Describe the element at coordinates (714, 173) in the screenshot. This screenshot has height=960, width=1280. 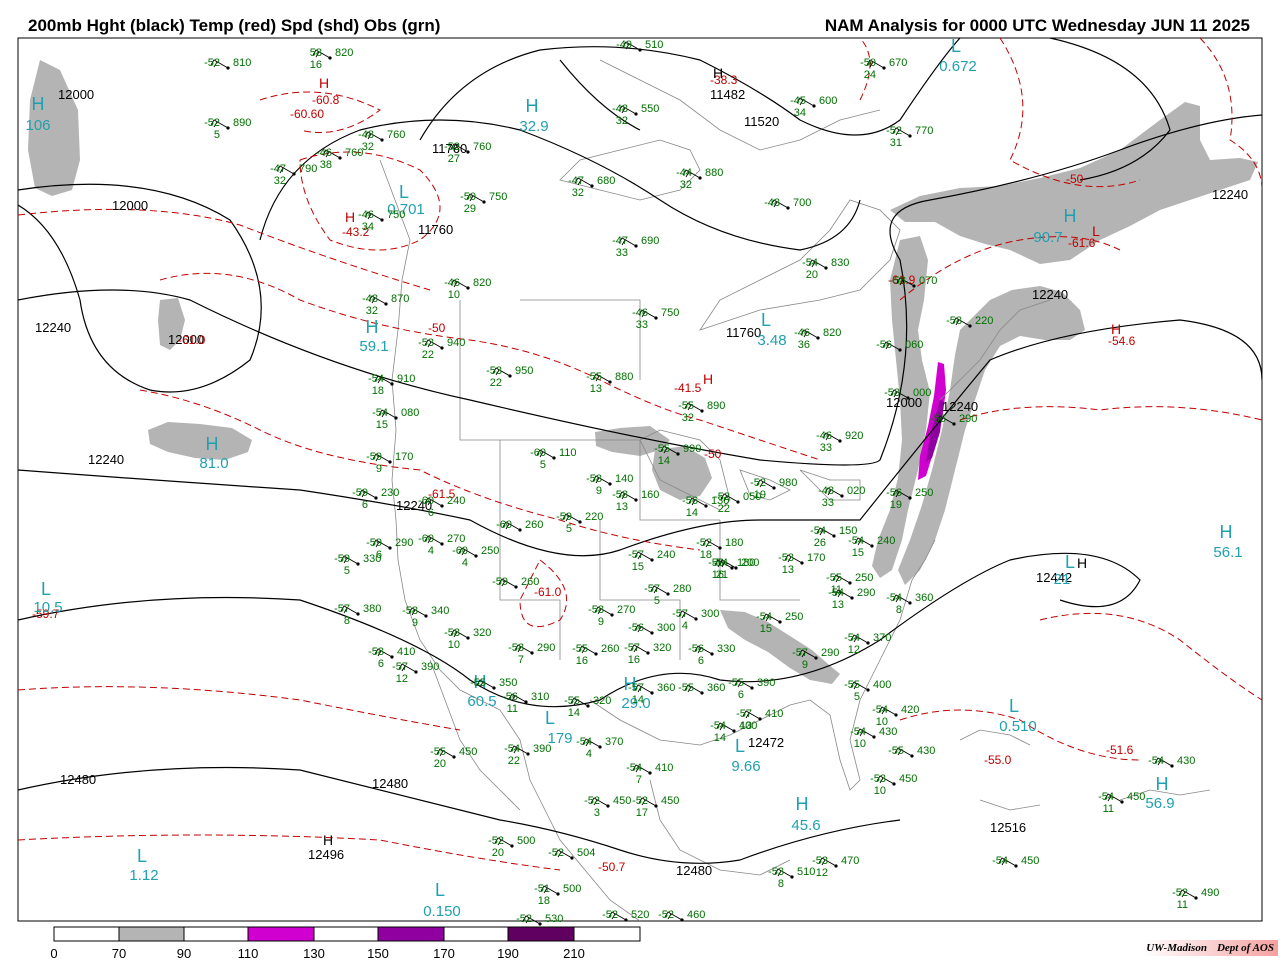
I see `station-height: 880` at that location.